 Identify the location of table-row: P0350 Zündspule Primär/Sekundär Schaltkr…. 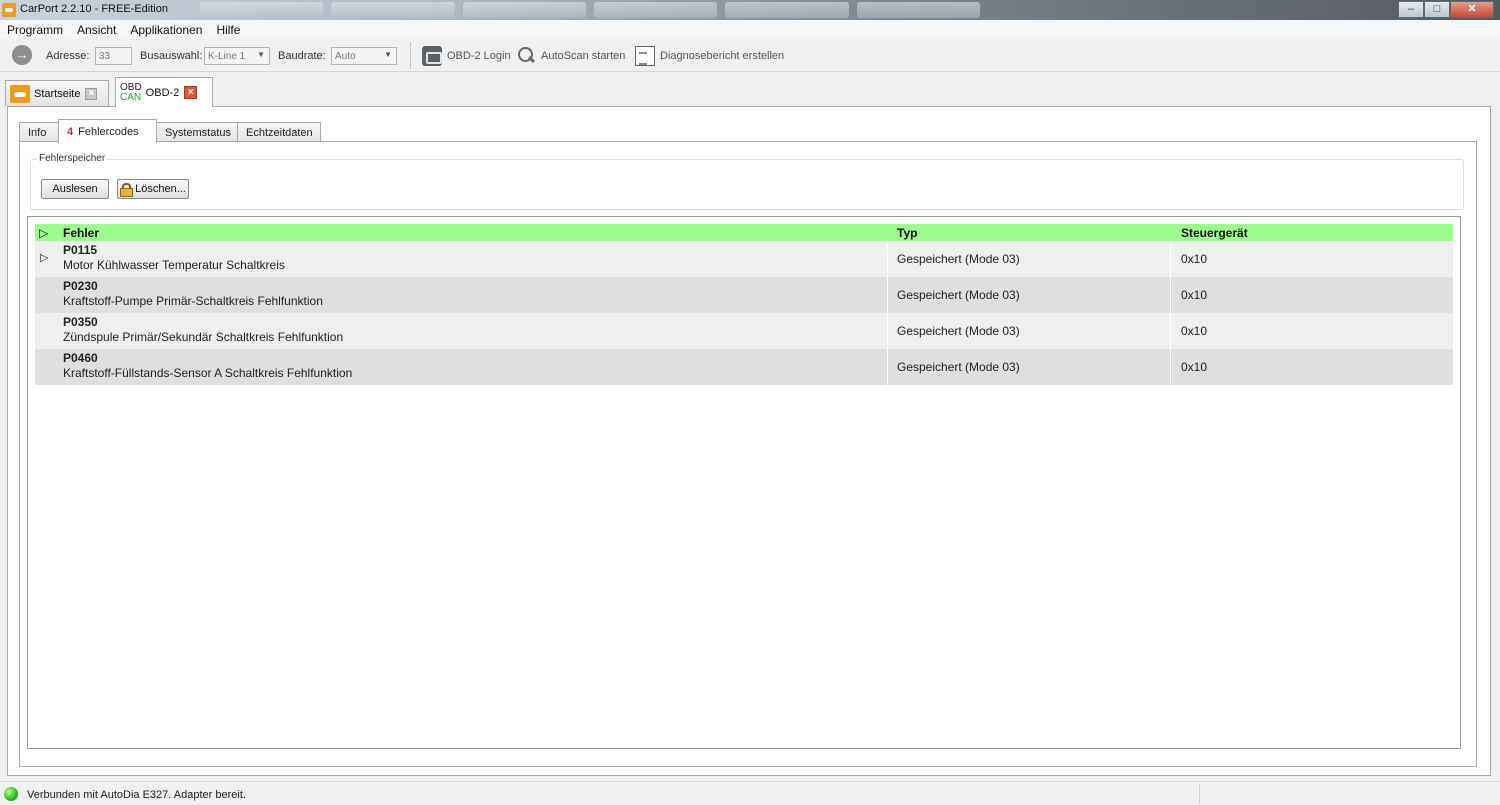
(744, 331).